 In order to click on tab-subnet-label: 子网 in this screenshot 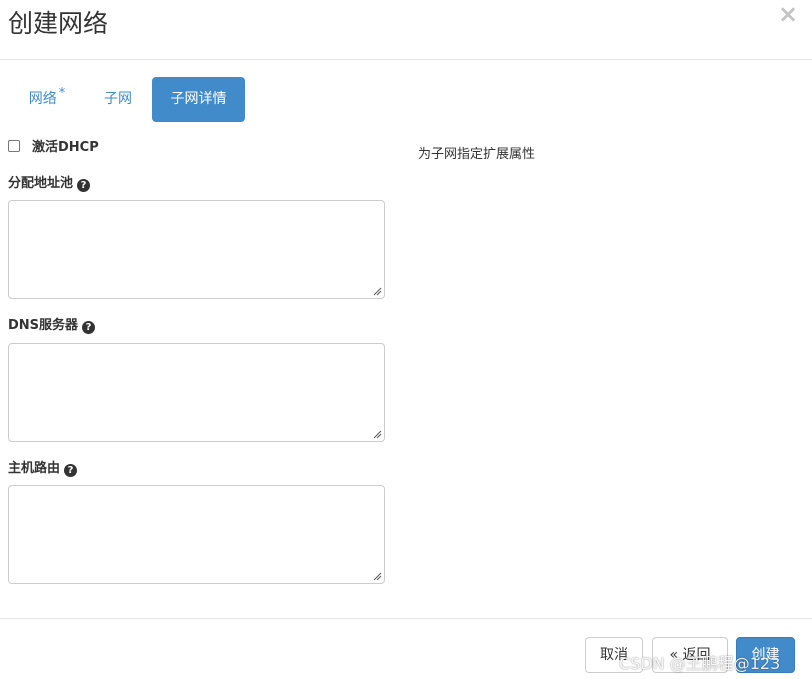, I will do `click(118, 99)`.